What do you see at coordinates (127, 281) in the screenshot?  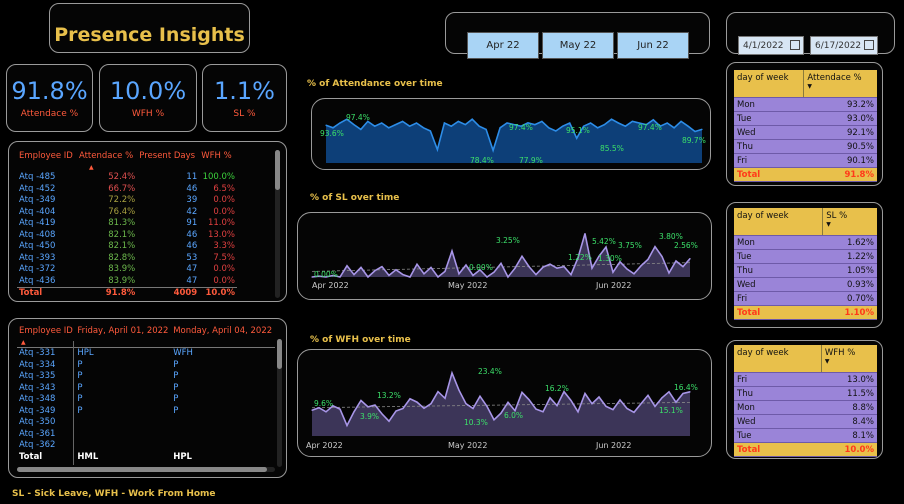 I see `table-row: Atq -436 83.9% 47 0.0%` at bounding box center [127, 281].